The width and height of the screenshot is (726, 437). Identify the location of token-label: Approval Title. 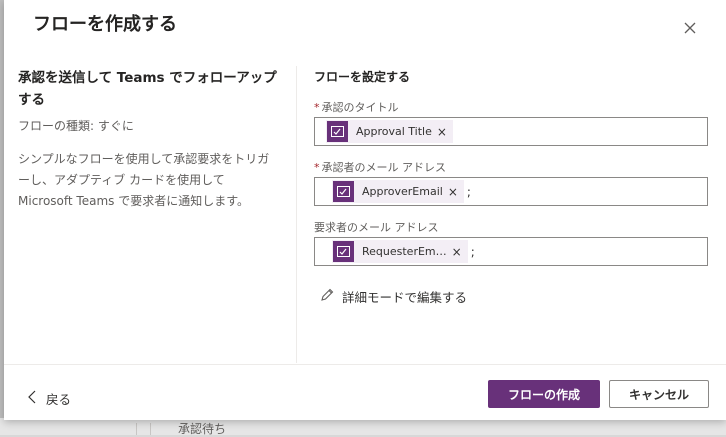
(394, 131).